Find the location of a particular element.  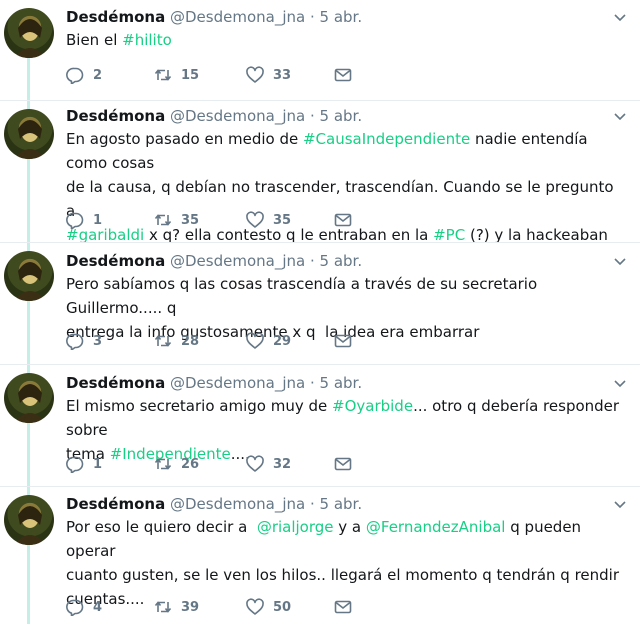

mention-link: @FernandezAnibal is located at coordinates (436, 527).